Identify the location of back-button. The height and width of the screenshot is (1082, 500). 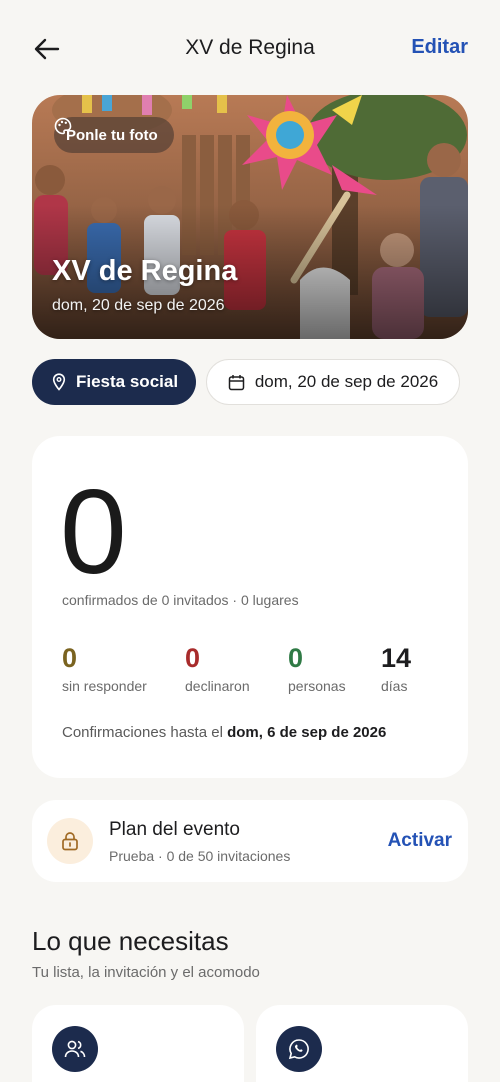
(47, 49).